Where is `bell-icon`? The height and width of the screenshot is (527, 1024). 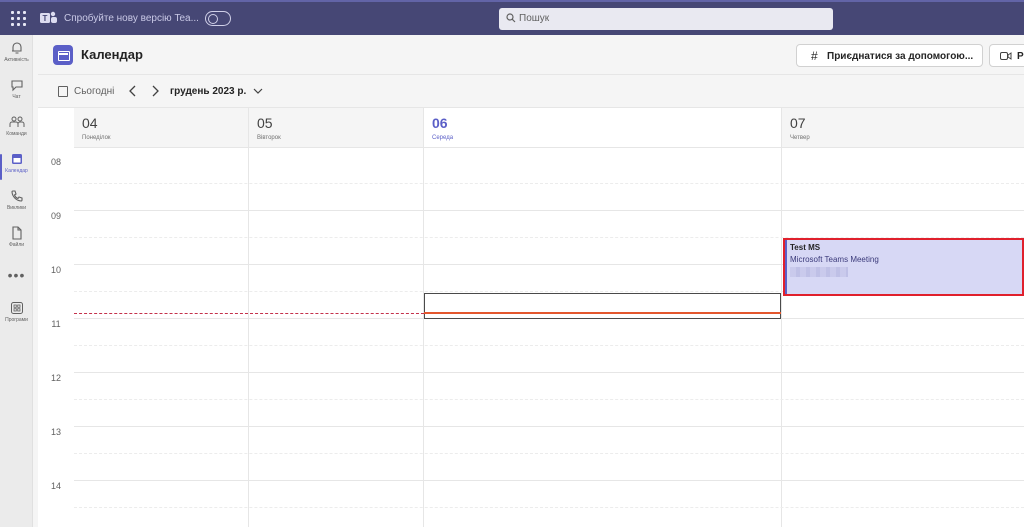
bell-icon is located at coordinates (16, 48).